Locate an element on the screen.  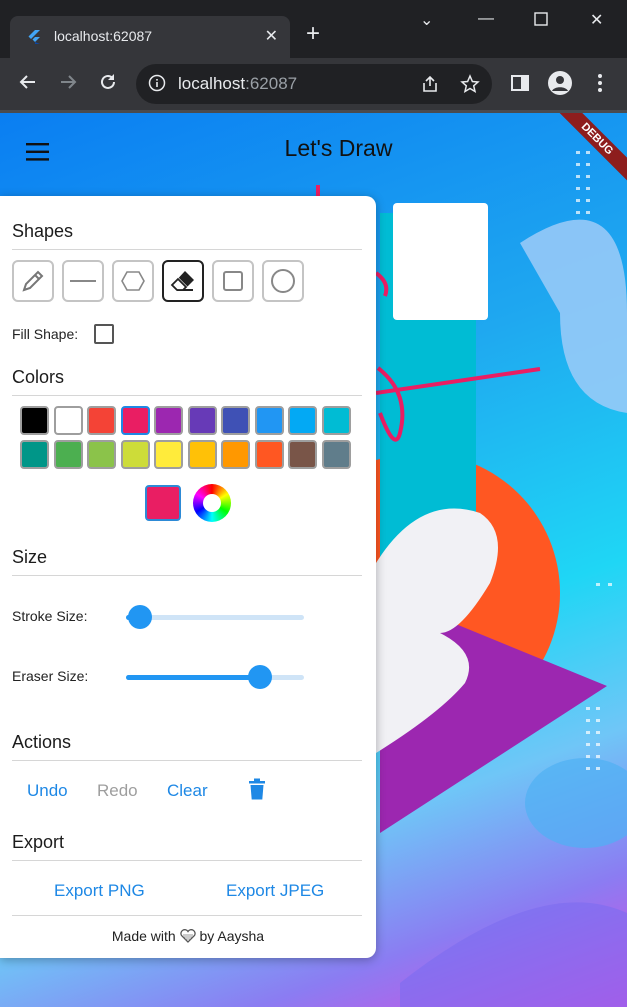
line-icon is located at coordinates (83, 281).